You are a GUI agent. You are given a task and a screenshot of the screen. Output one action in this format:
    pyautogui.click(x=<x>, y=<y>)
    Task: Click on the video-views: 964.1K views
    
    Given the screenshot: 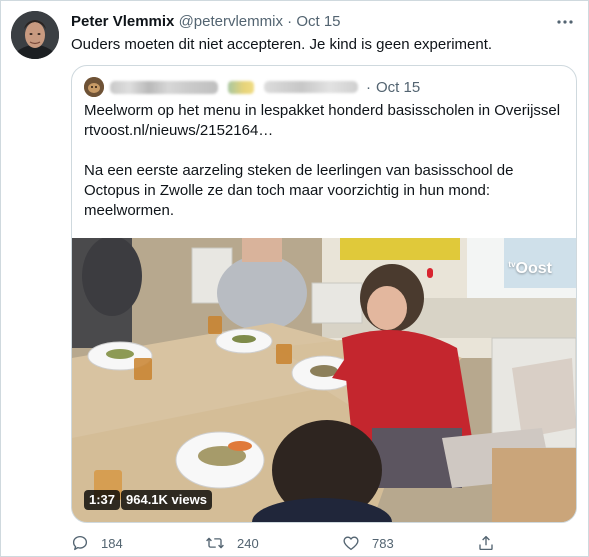 What is the action you would take?
    pyautogui.click(x=166, y=500)
    